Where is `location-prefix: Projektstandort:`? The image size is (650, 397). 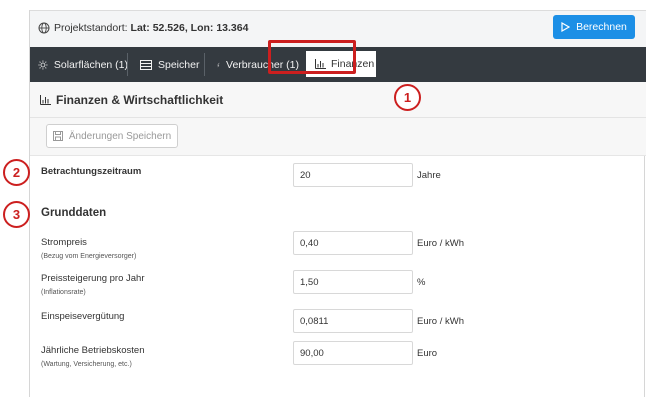 location-prefix: Projektstandort: is located at coordinates (91, 28).